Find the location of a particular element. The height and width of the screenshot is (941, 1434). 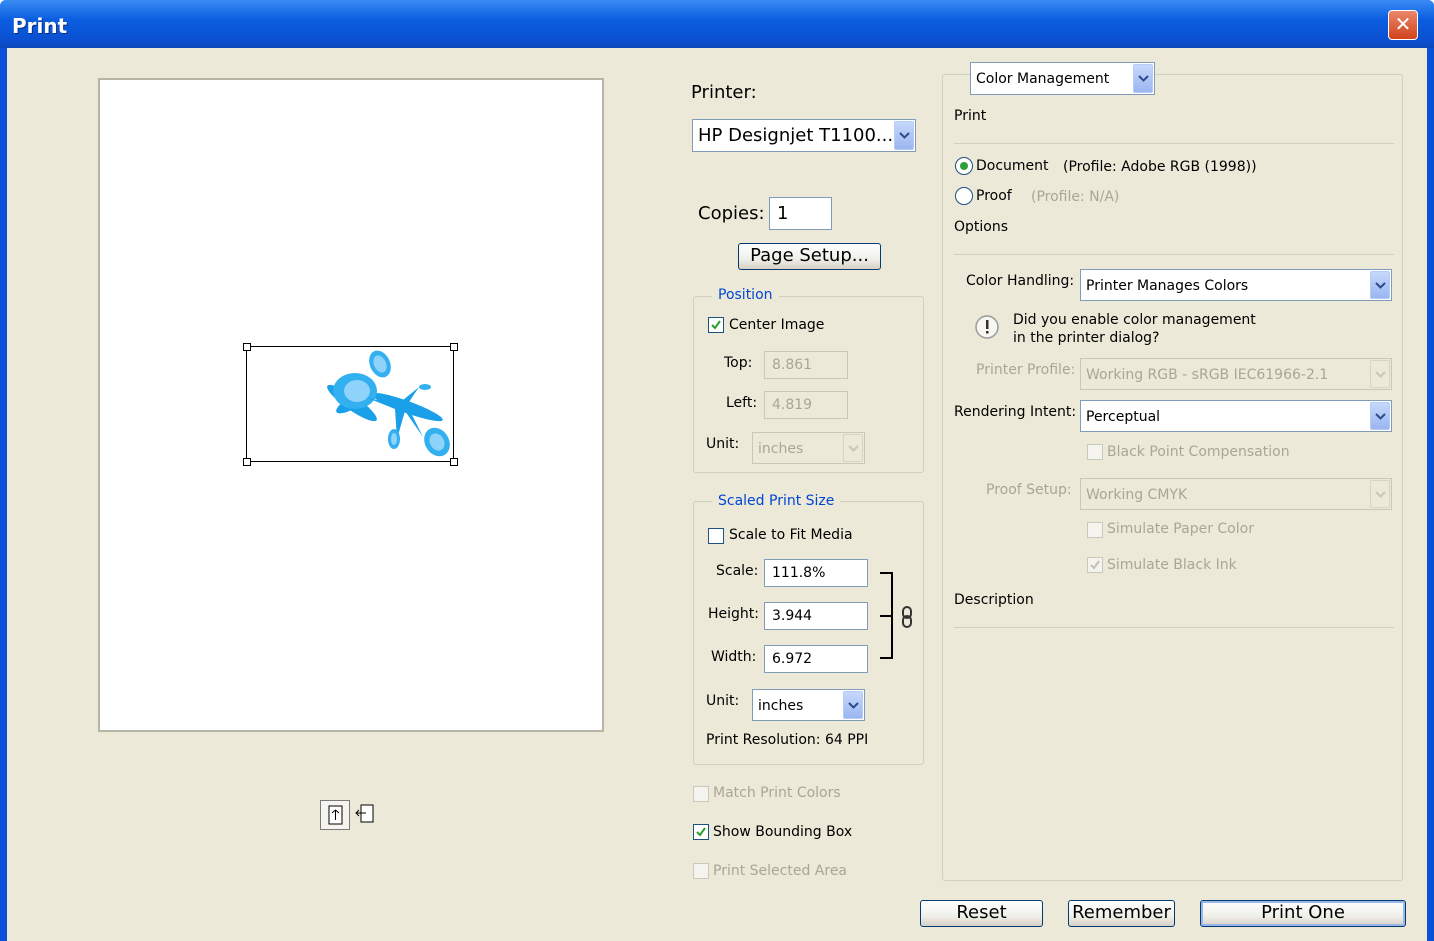

proof-setup-select: Working CMYK is located at coordinates (1236, 494).